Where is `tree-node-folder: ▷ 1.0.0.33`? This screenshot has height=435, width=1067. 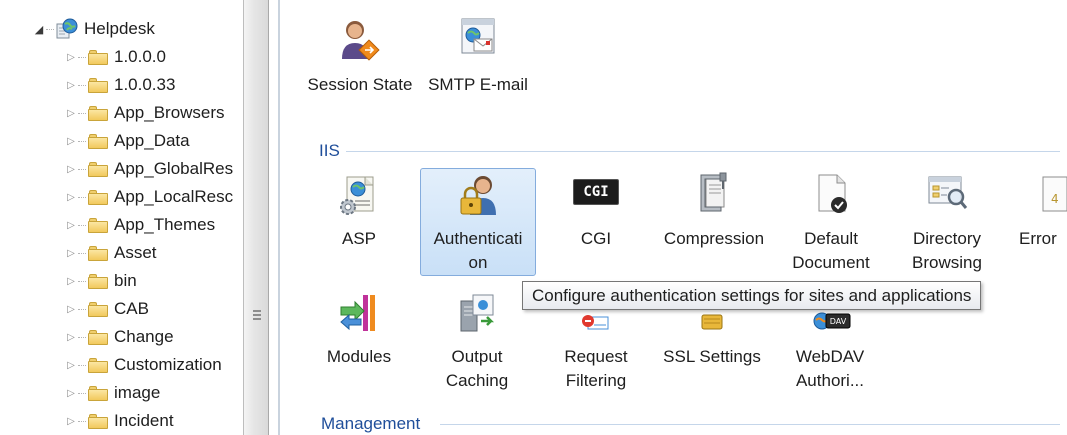
tree-node-folder: ▷ 1.0.0.33 is located at coordinates (119, 85).